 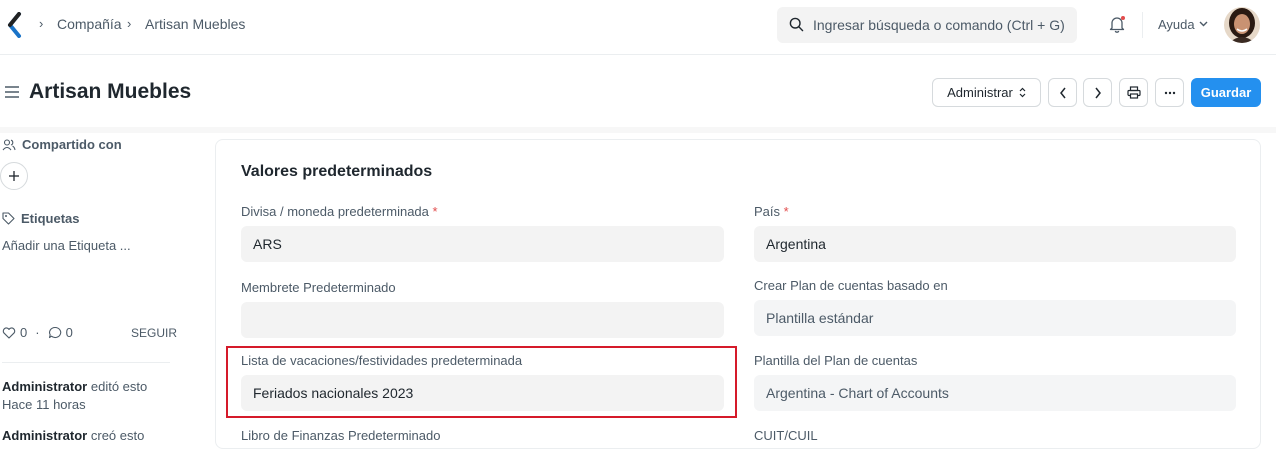 What do you see at coordinates (980, 92) in the screenshot?
I see `actions-label: Administrar` at bounding box center [980, 92].